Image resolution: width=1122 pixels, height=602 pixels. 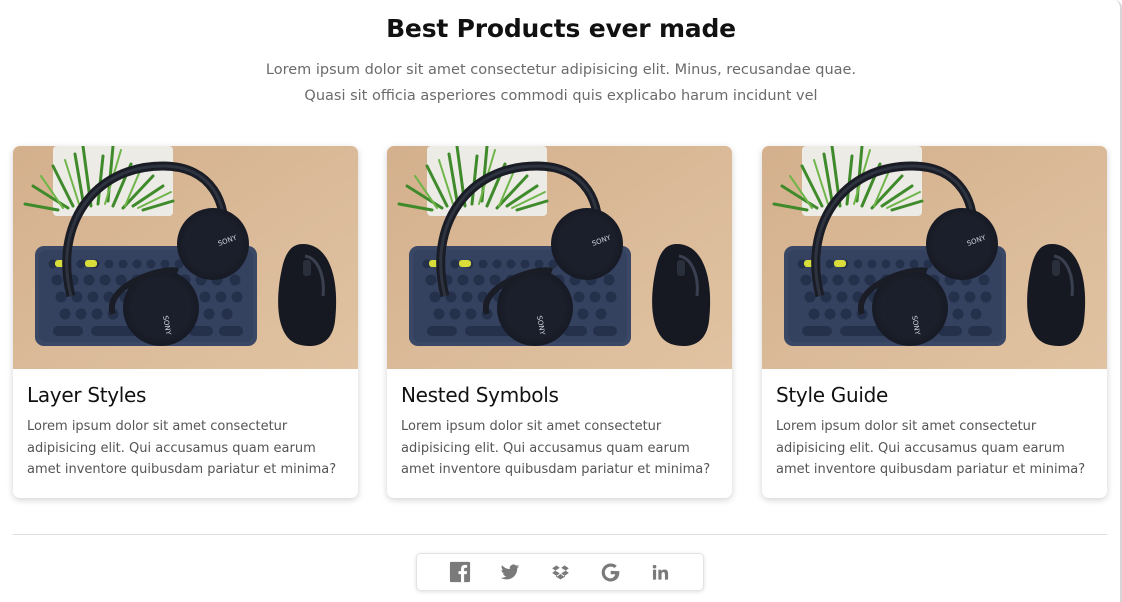 What do you see at coordinates (660, 572) in the screenshot?
I see `linkedin-icon` at bounding box center [660, 572].